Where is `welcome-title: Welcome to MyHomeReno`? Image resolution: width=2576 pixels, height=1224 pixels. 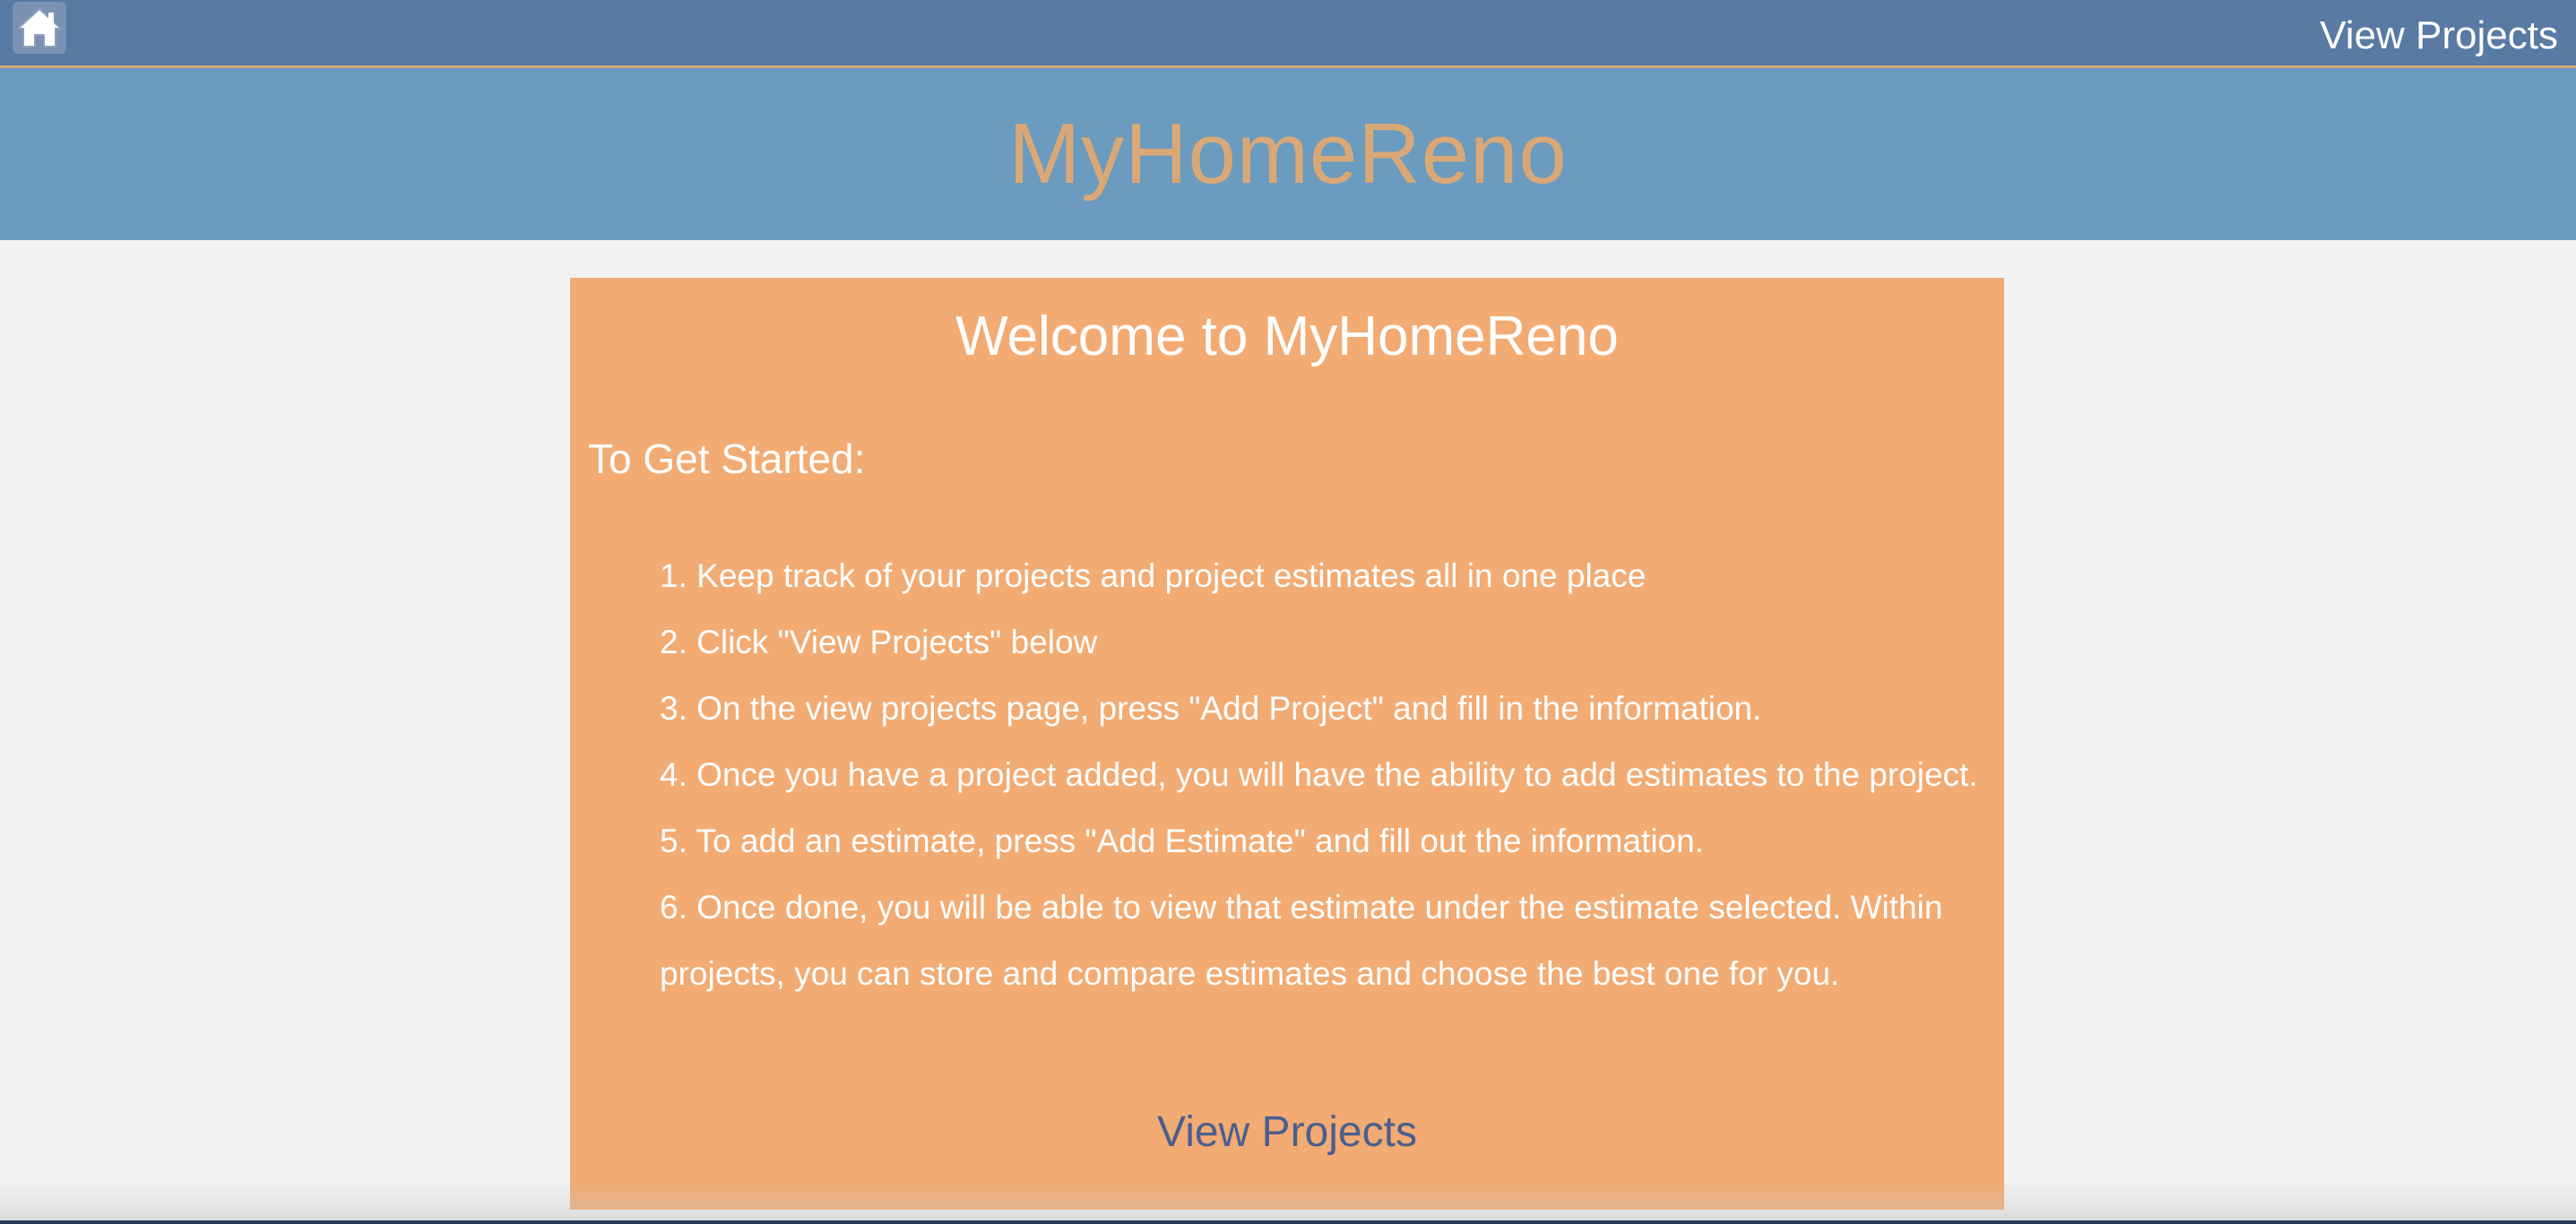 welcome-title: Welcome to MyHomeReno is located at coordinates (1287, 336).